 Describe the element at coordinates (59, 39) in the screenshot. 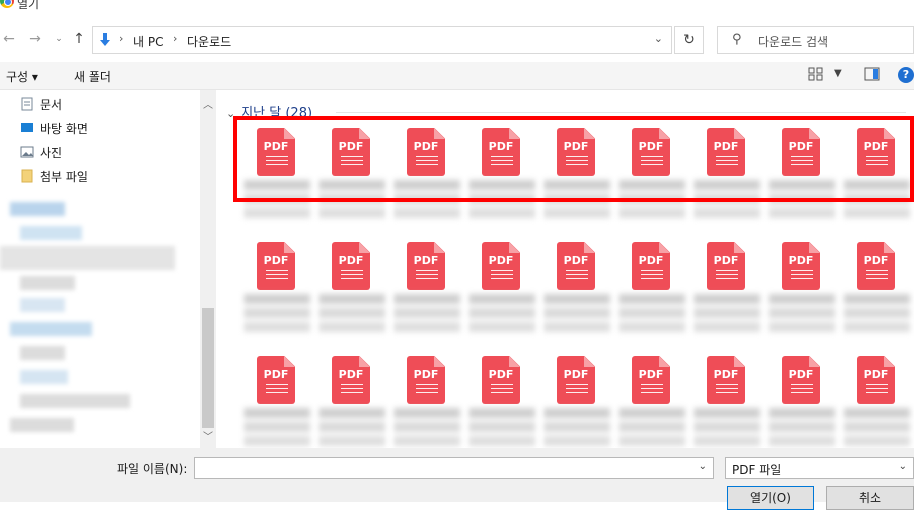

I see `recent-dropdown-icon: ⌄` at that location.